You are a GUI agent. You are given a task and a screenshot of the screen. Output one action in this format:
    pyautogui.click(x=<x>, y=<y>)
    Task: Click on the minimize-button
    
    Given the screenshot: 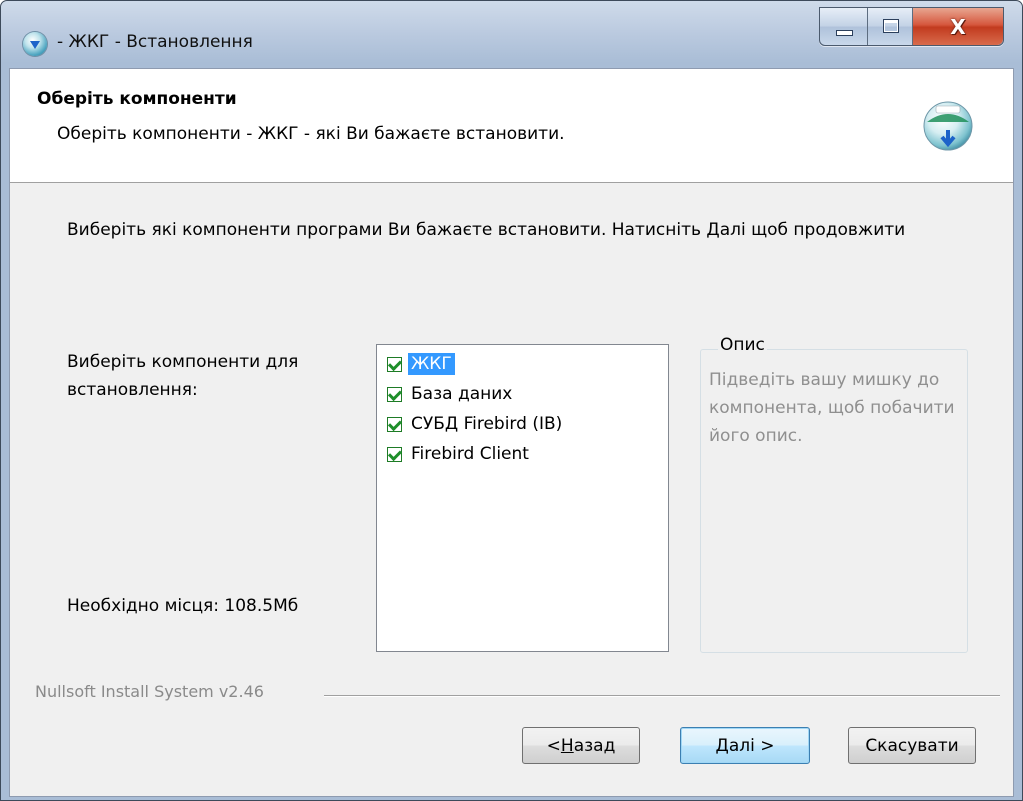 What is the action you would take?
    pyautogui.click(x=844, y=26)
    